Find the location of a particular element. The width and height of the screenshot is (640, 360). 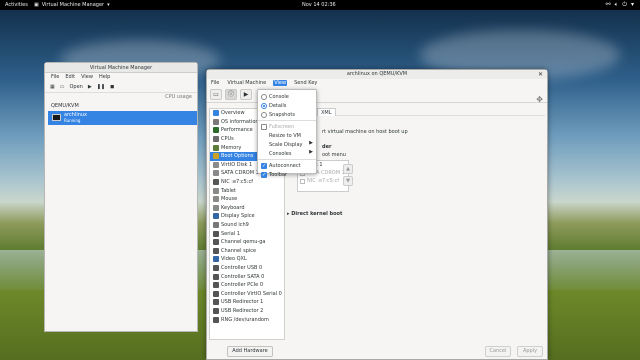

view-menu-item: Scale Display ▶ is located at coordinates (287, 144).